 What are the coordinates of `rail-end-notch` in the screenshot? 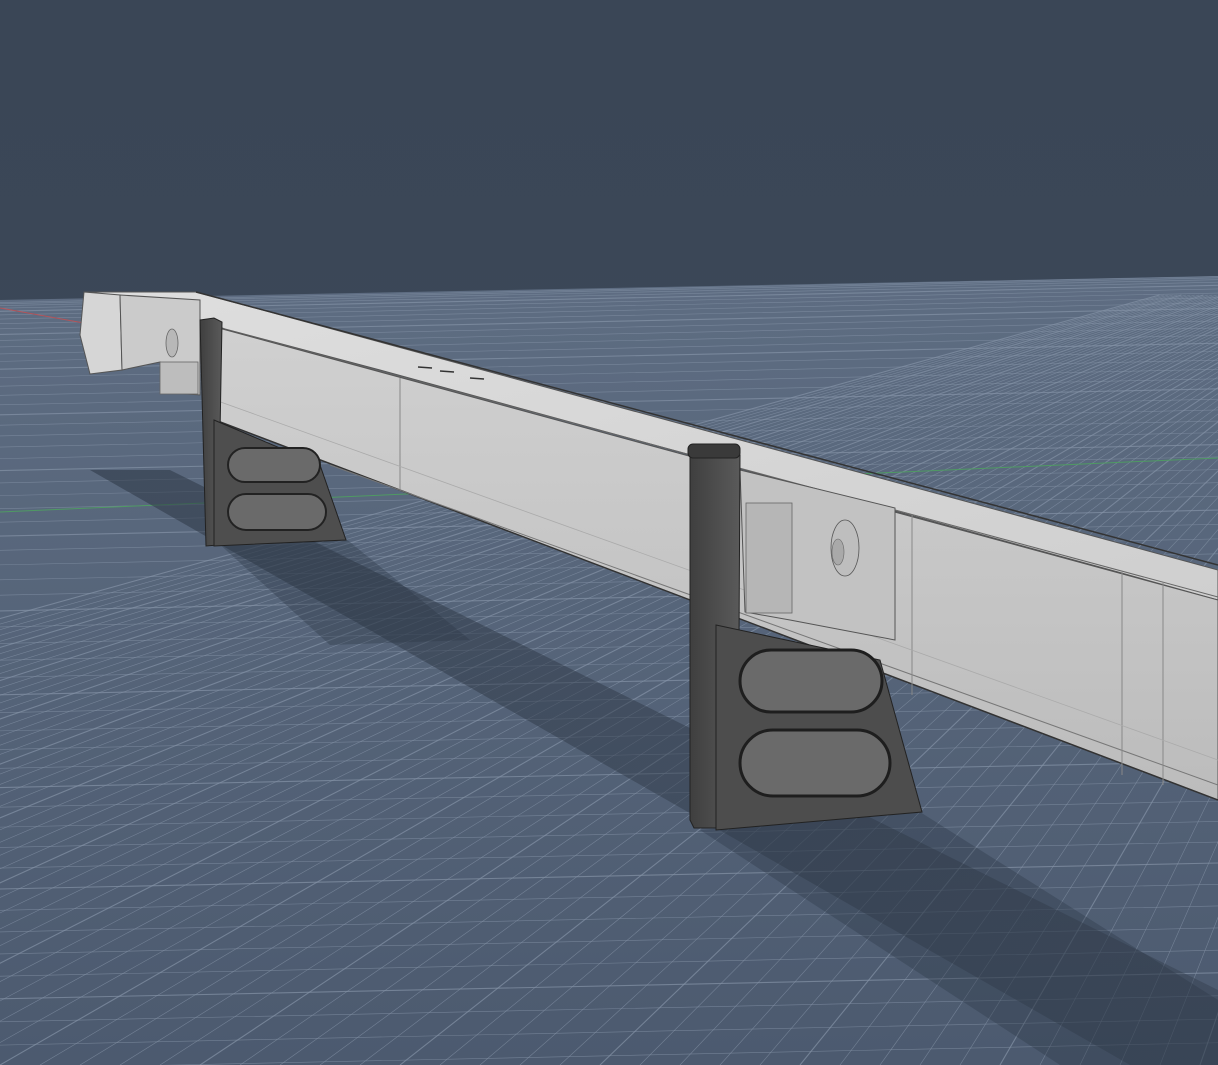 It's located at (179, 378).